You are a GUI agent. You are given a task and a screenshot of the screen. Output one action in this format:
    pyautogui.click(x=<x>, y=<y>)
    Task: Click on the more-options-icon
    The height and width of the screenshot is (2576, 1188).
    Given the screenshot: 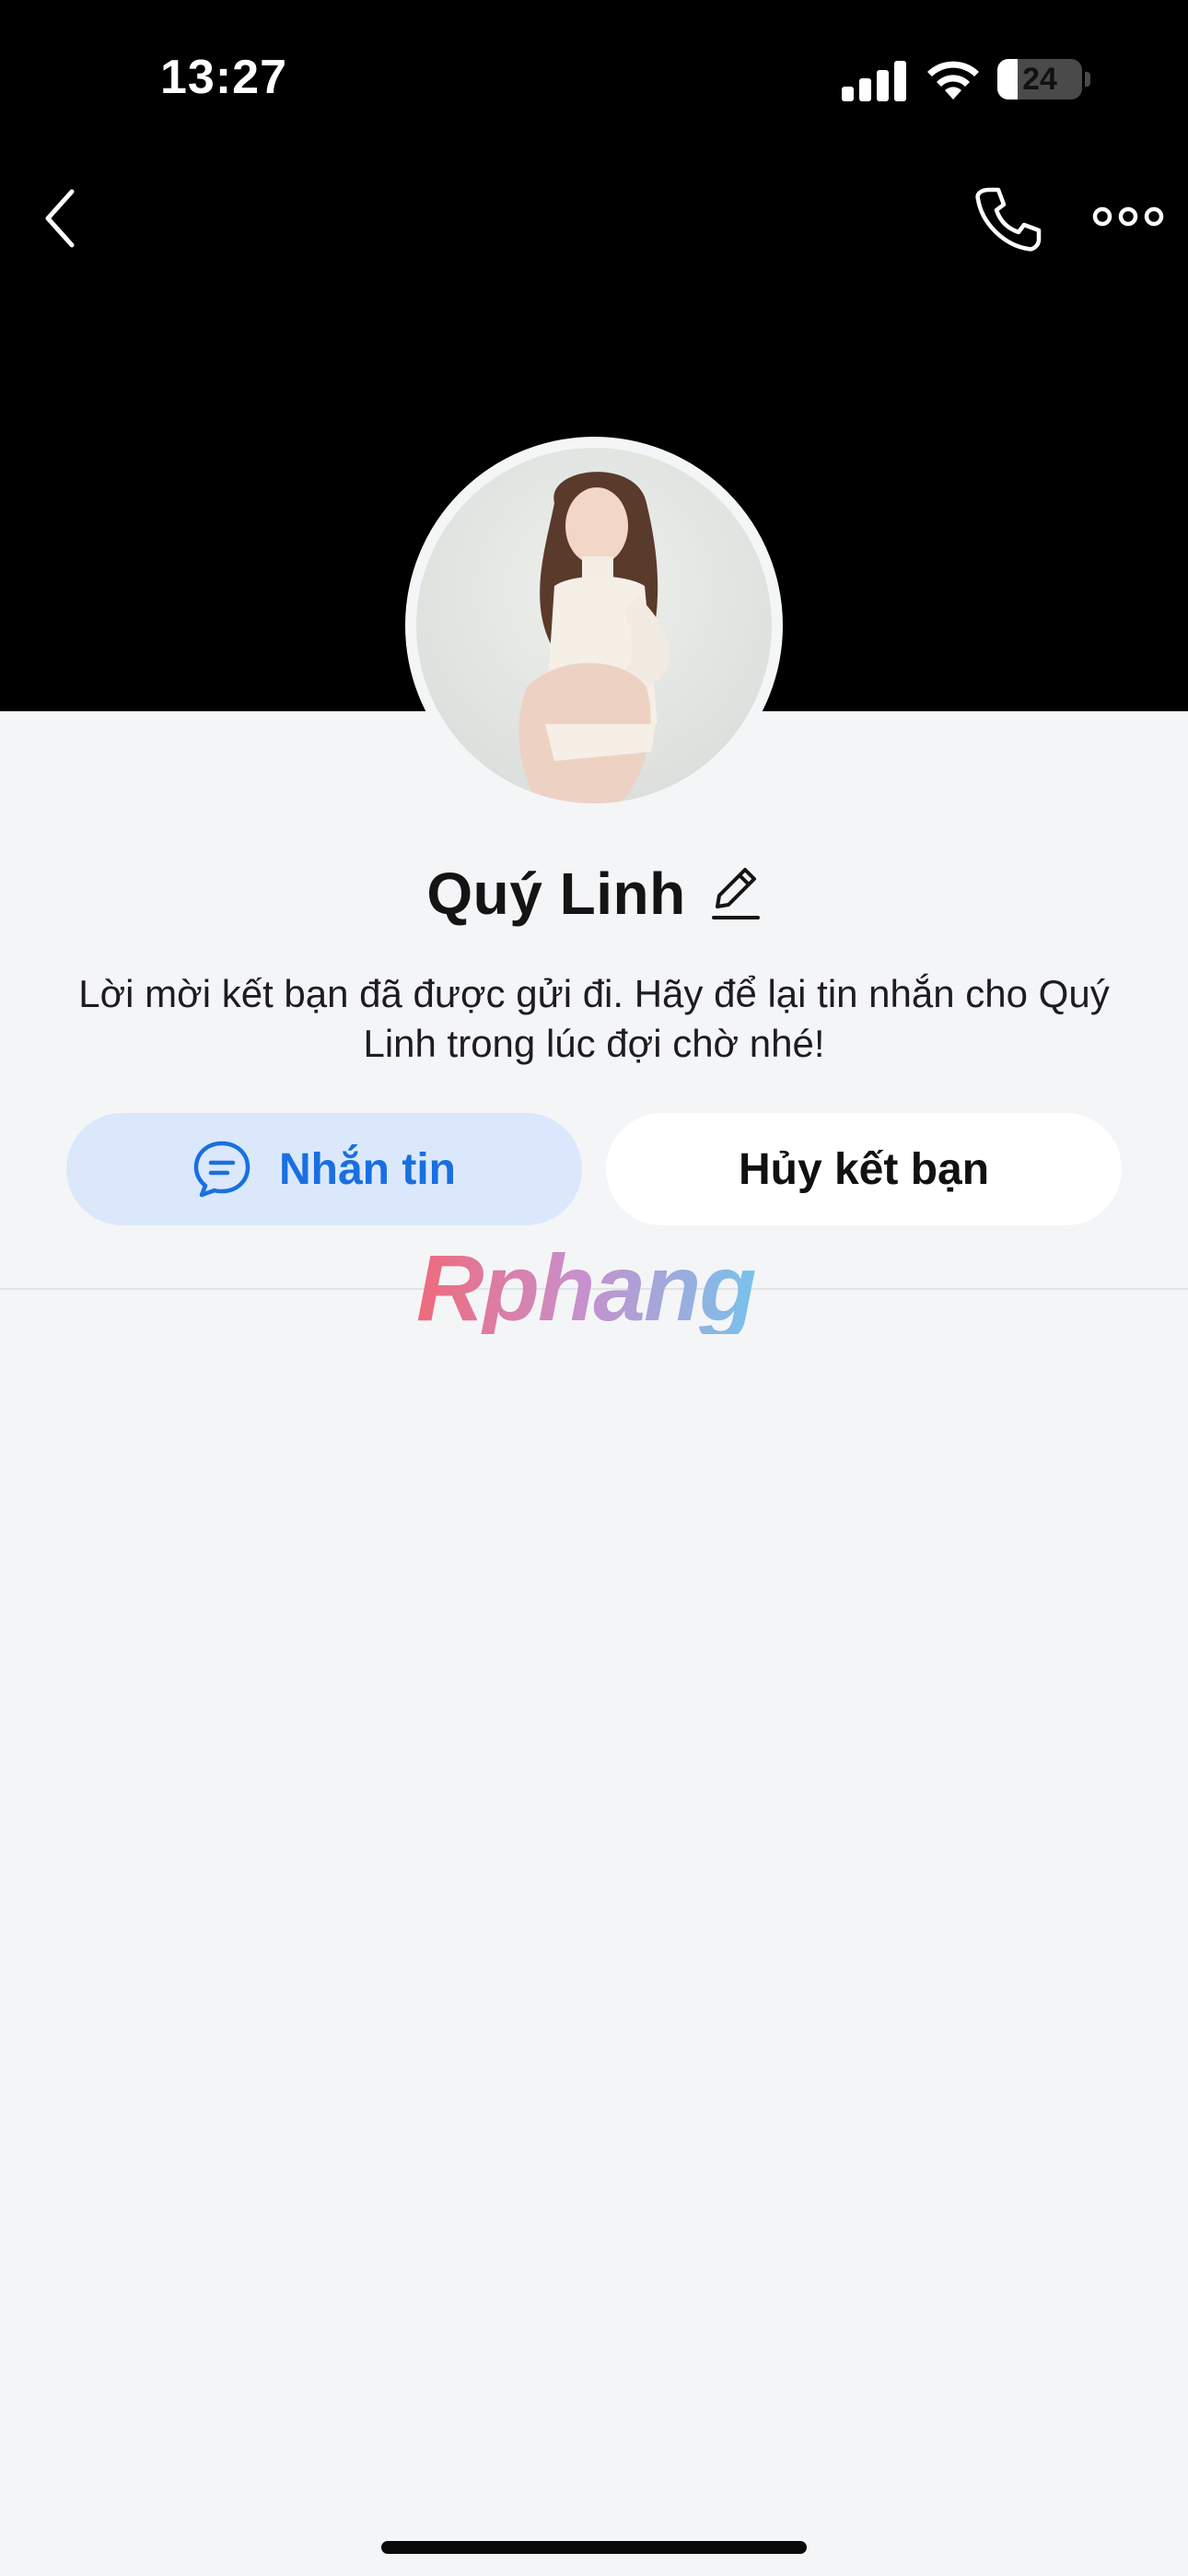 What is the action you would take?
    pyautogui.click(x=1128, y=216)
    